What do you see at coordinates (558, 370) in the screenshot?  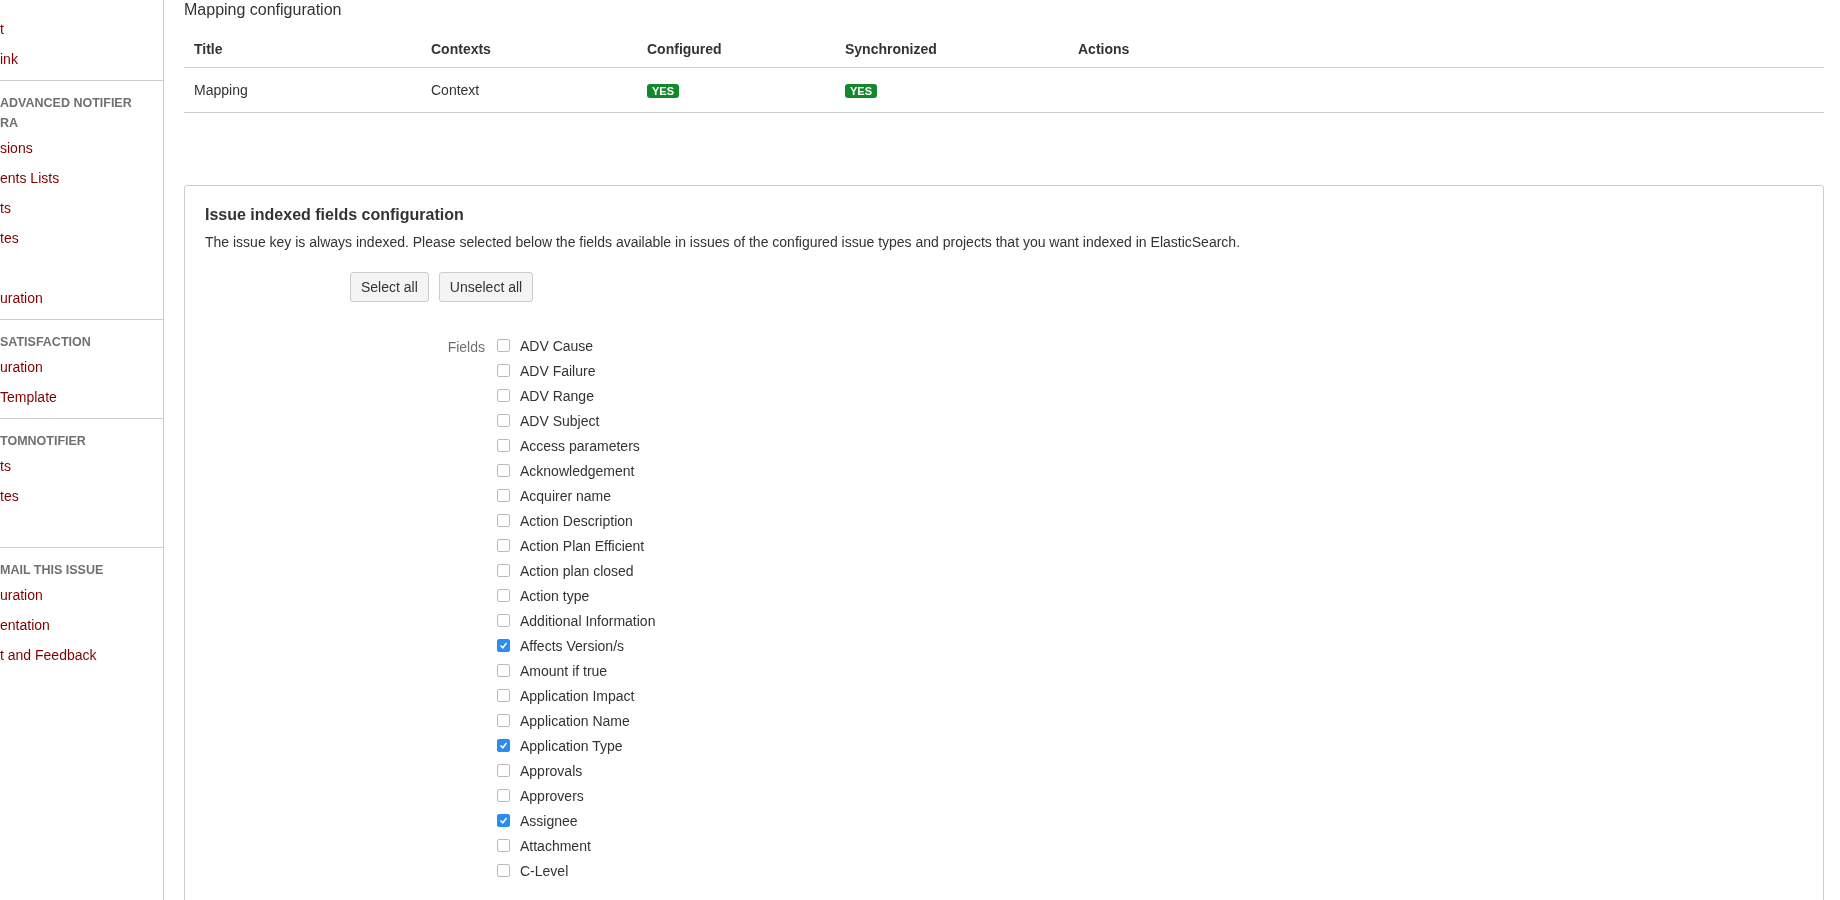 I see `checkbox-label: ADV Failure` at bounding box center [558, 370].